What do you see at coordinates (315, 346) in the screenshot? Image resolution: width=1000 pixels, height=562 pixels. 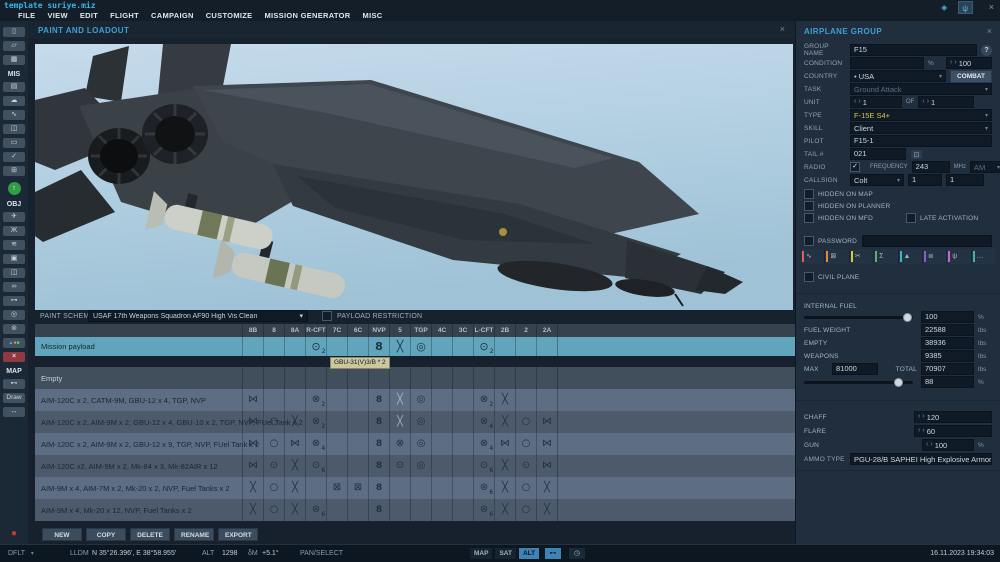 I see `station-r-cft: ⊙ 2` at bounding box center [315, 346].